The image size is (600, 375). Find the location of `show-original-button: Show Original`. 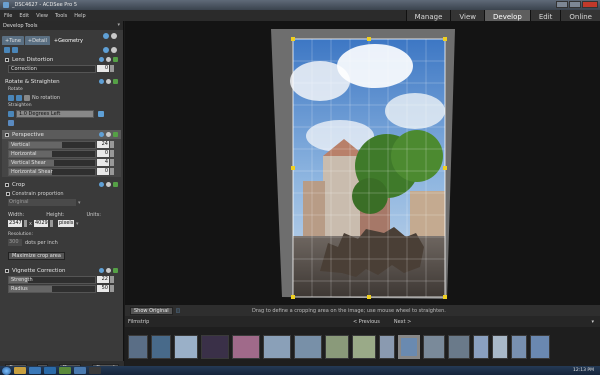

show-original-button: Show Original is located at coordinates (151, 310).